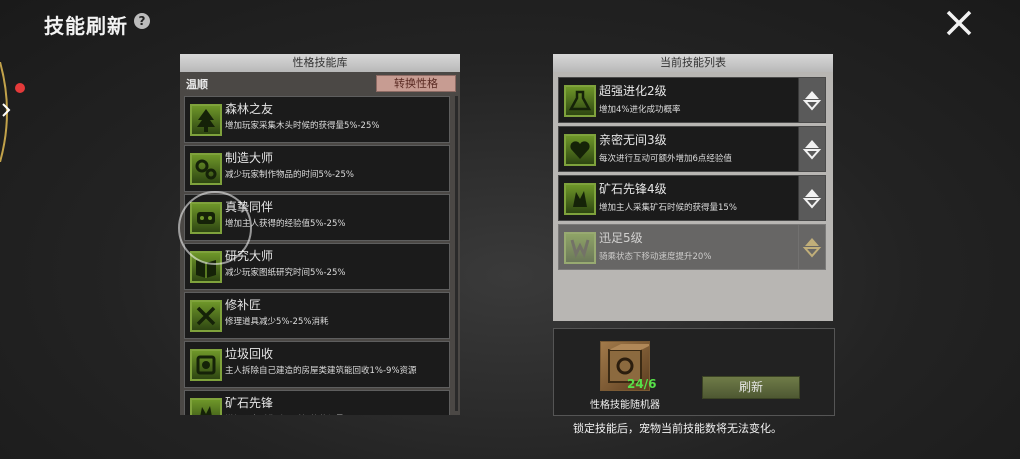  Describe the element at coordinates (693, 63) in the screenshot. I see `current-skills-title: 当前技能列表` at that location.